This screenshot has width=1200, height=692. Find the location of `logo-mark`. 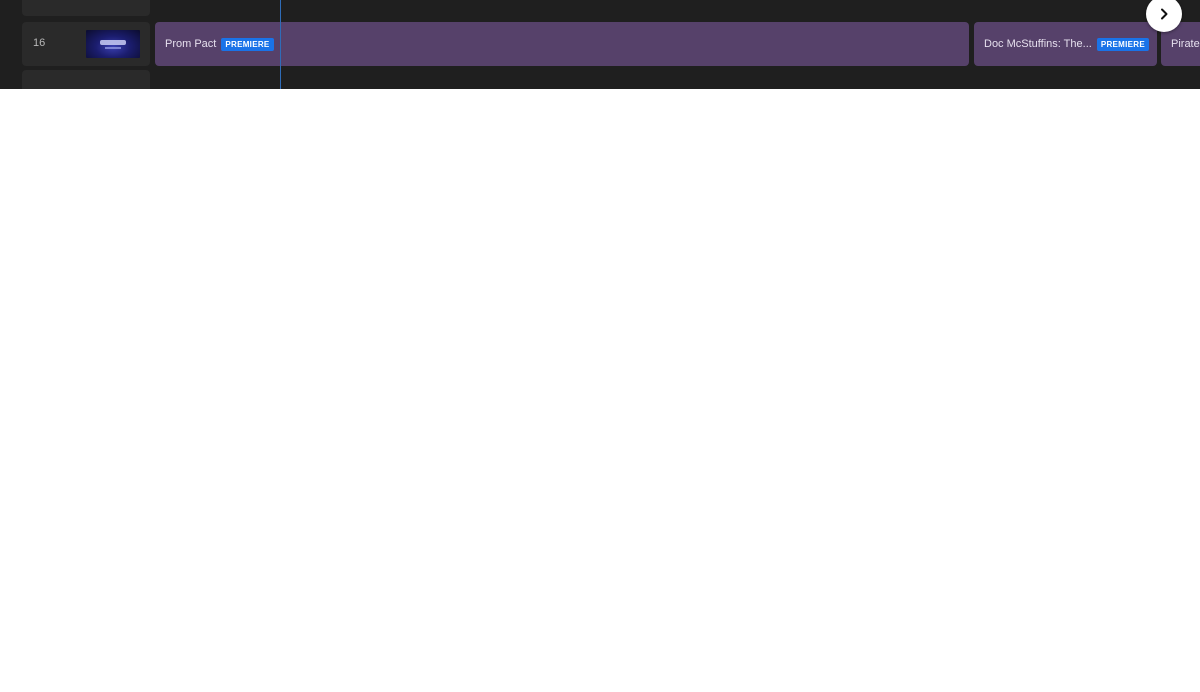

logo-mark is located at coordinates (113, 42).